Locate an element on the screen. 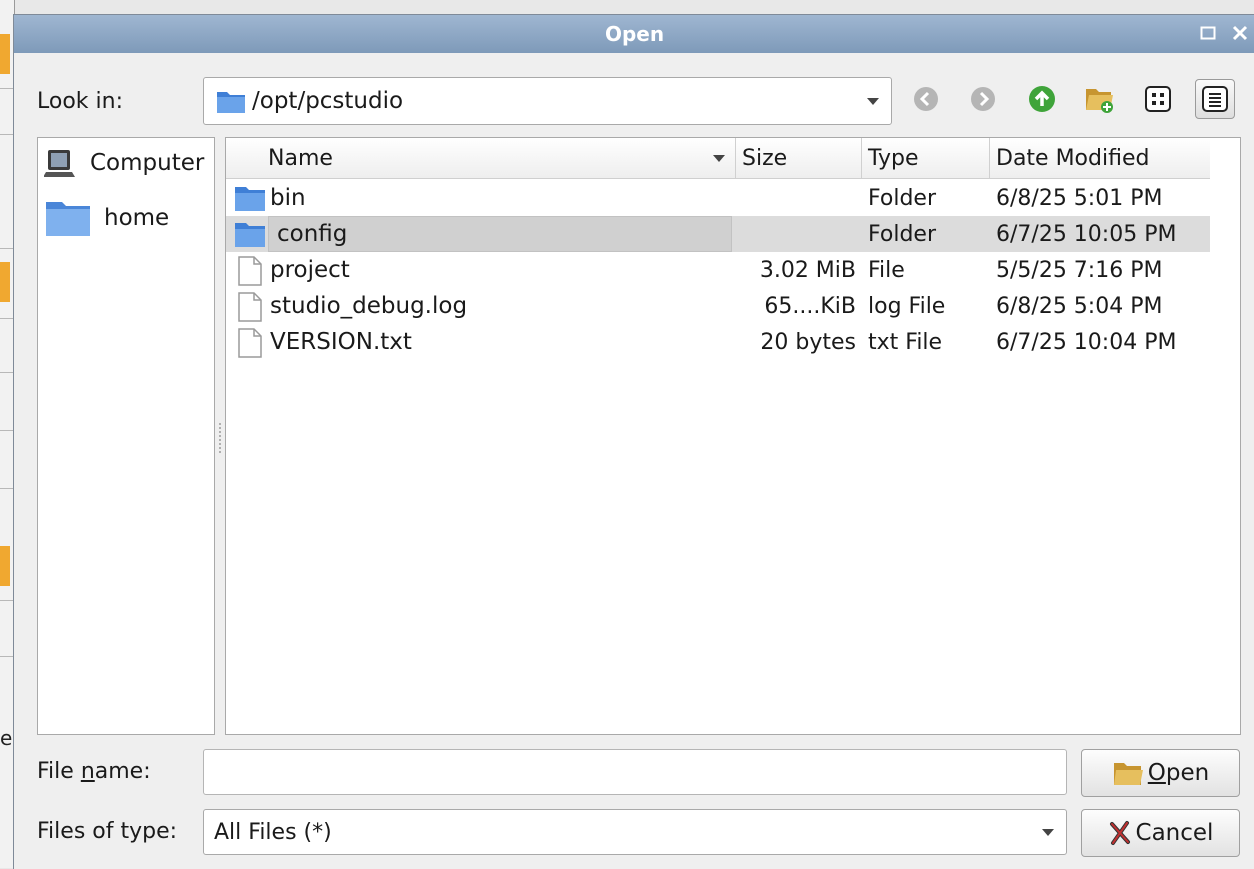 This screenshot has height=869, width=1254. file-date-cell: 6/7/25 10:04 PM is located at coordinates (1086, 342).